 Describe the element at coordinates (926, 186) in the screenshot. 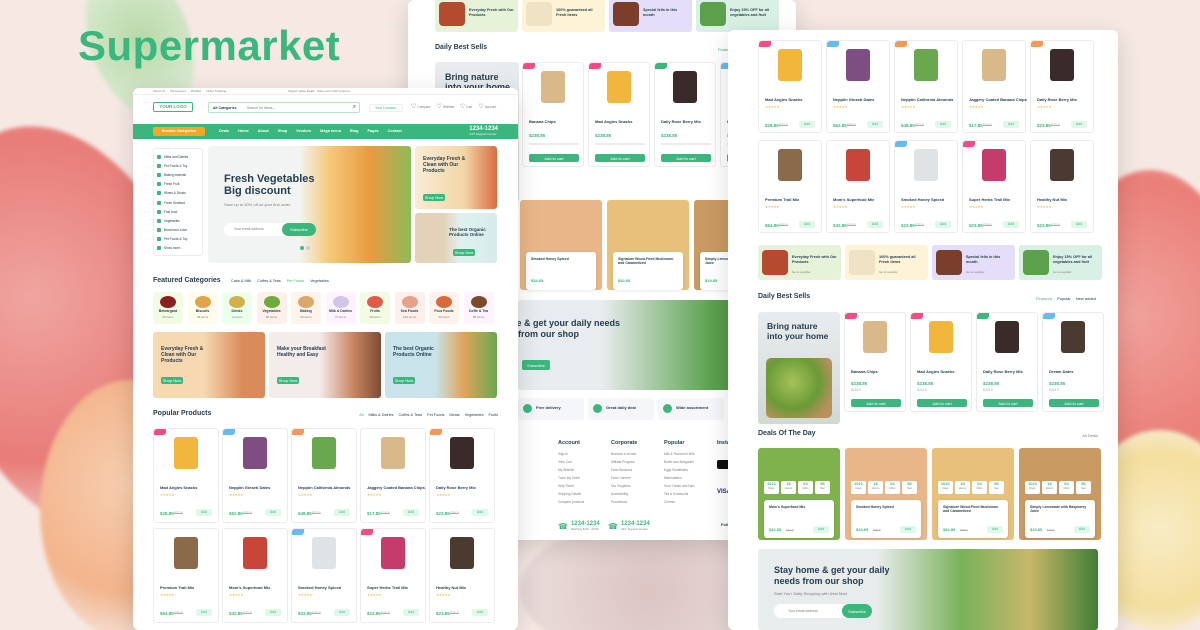

I see `right-product-card: Smoked Honey Spiced ★★★★★ $23.85 $25.8 Add` at that location.